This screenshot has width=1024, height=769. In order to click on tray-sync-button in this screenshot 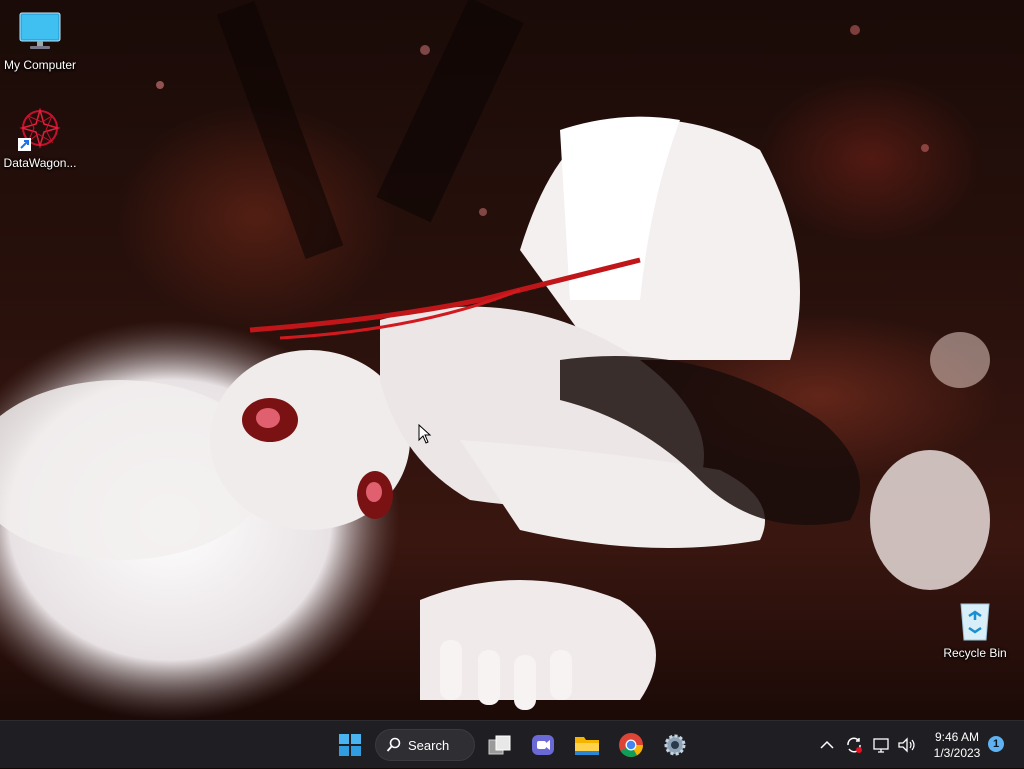, I will do `click(855, 745)`.